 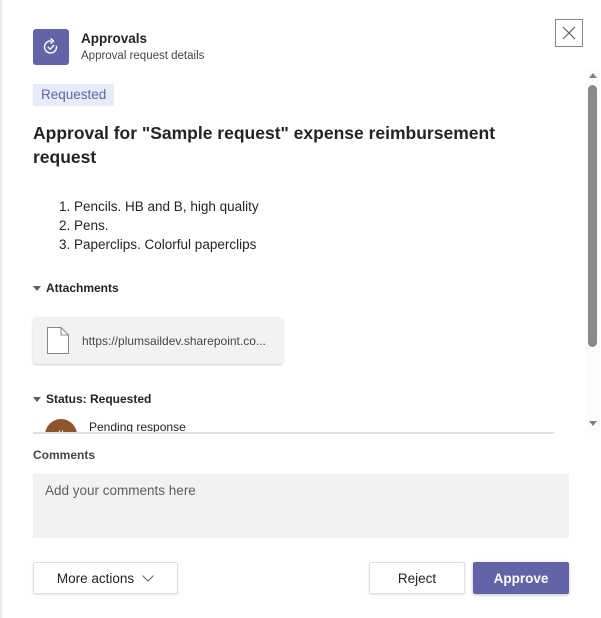 I want to click on approver-response: Pending response, so click(x=137, y=426).